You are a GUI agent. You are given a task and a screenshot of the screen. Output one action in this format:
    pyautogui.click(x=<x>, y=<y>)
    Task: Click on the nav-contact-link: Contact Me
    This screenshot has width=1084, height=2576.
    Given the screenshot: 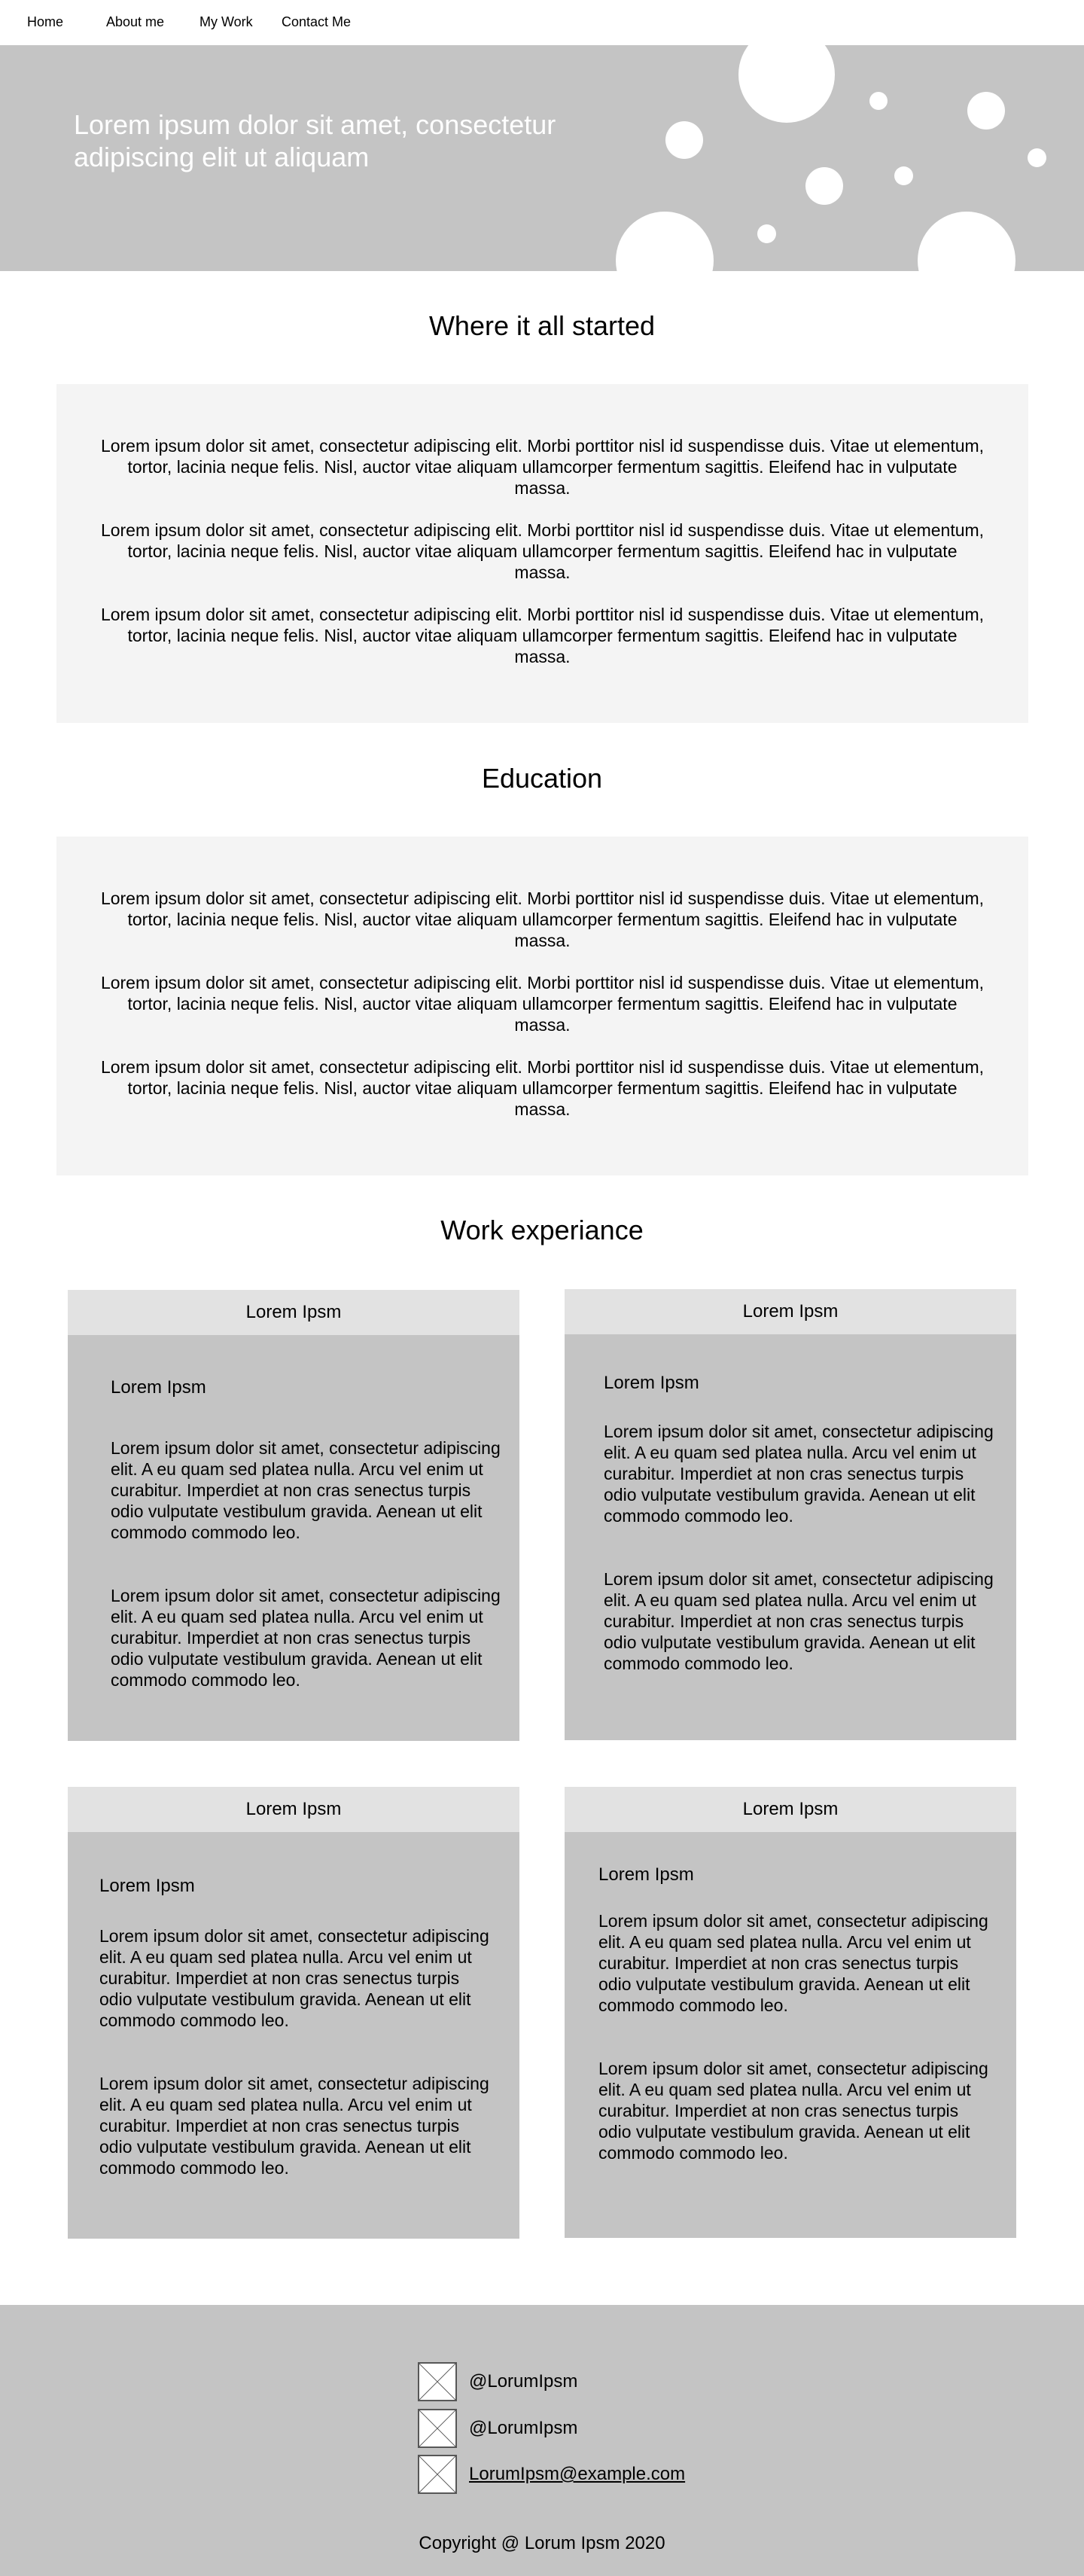 What is the action you would take?
    pyautogui.click(x=316, y=22)
    